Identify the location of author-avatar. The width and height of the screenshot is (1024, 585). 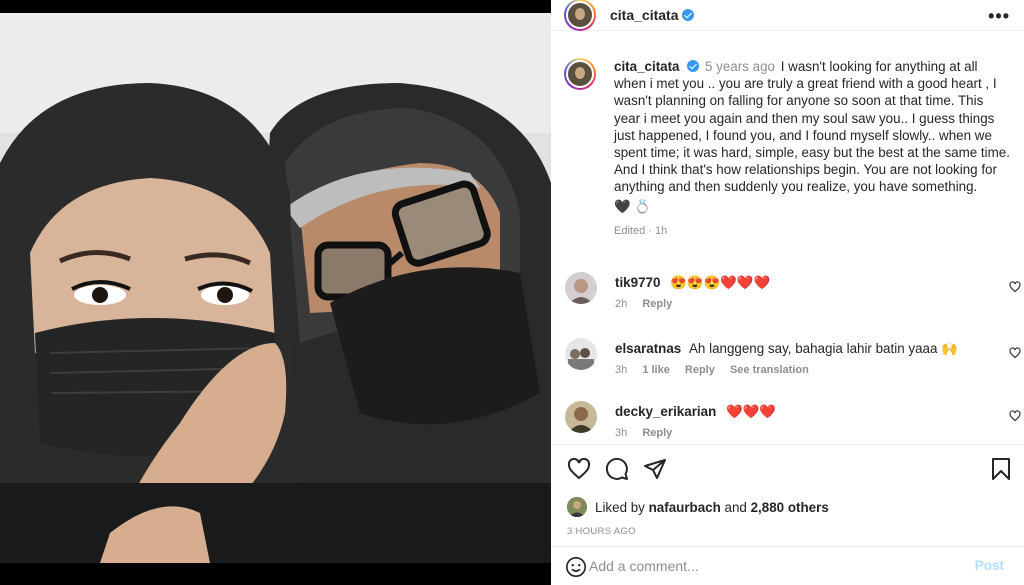
(580, 15).